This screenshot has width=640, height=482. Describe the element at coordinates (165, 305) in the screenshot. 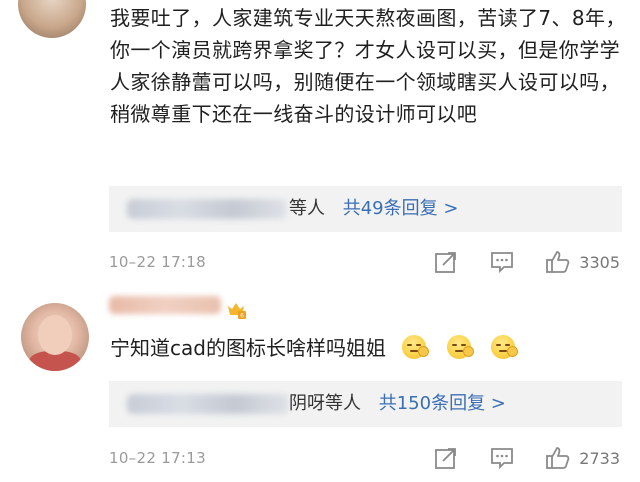

I see `blurred-username` at that location.